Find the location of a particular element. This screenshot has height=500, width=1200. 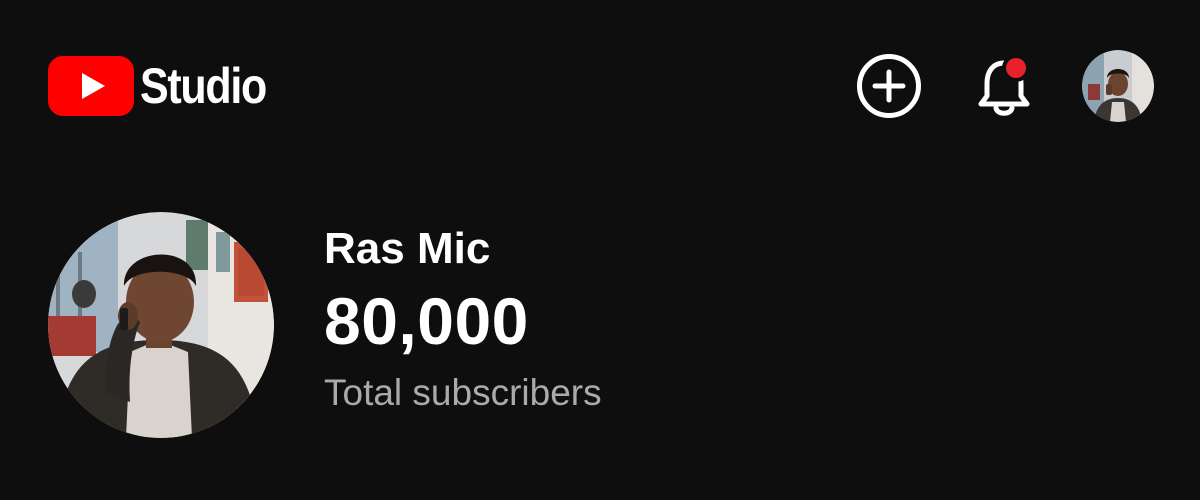

subscriber-label: Total subscribers is located at coordinates (463, 393).